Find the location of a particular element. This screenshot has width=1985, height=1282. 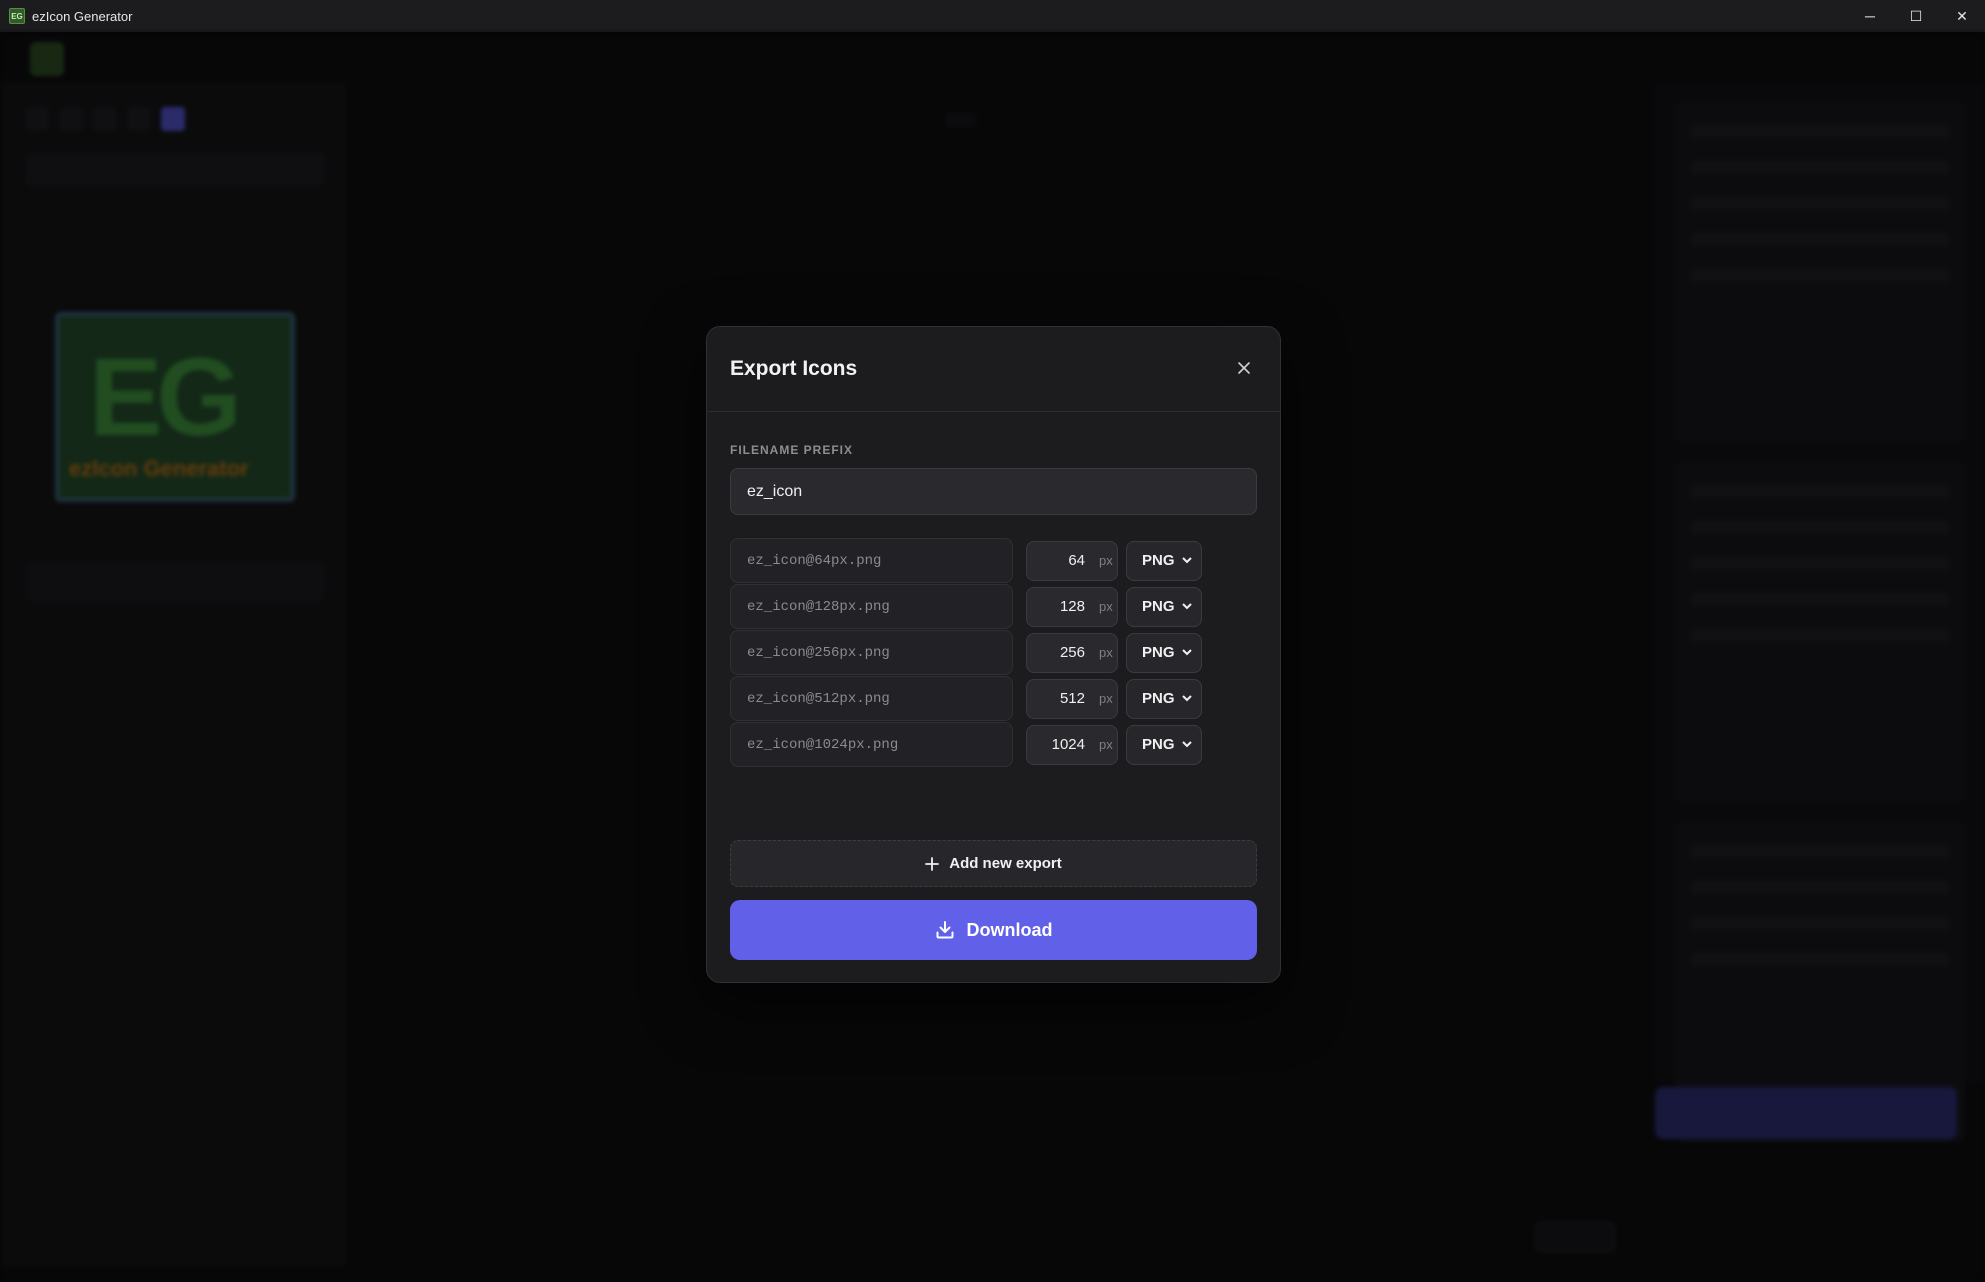

export-size-input: 1024 px is located at coordinates (1072, 744).